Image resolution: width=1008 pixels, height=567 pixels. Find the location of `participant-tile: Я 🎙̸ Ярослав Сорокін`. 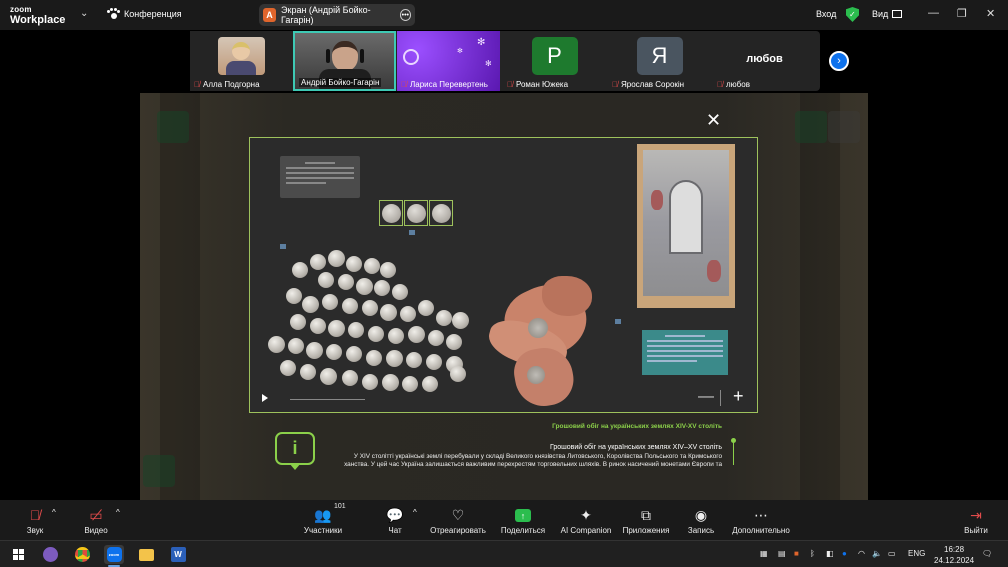

participant-tile: Я 🎙̸ Ярослав Сорокін is located at coordinates (659, 61).